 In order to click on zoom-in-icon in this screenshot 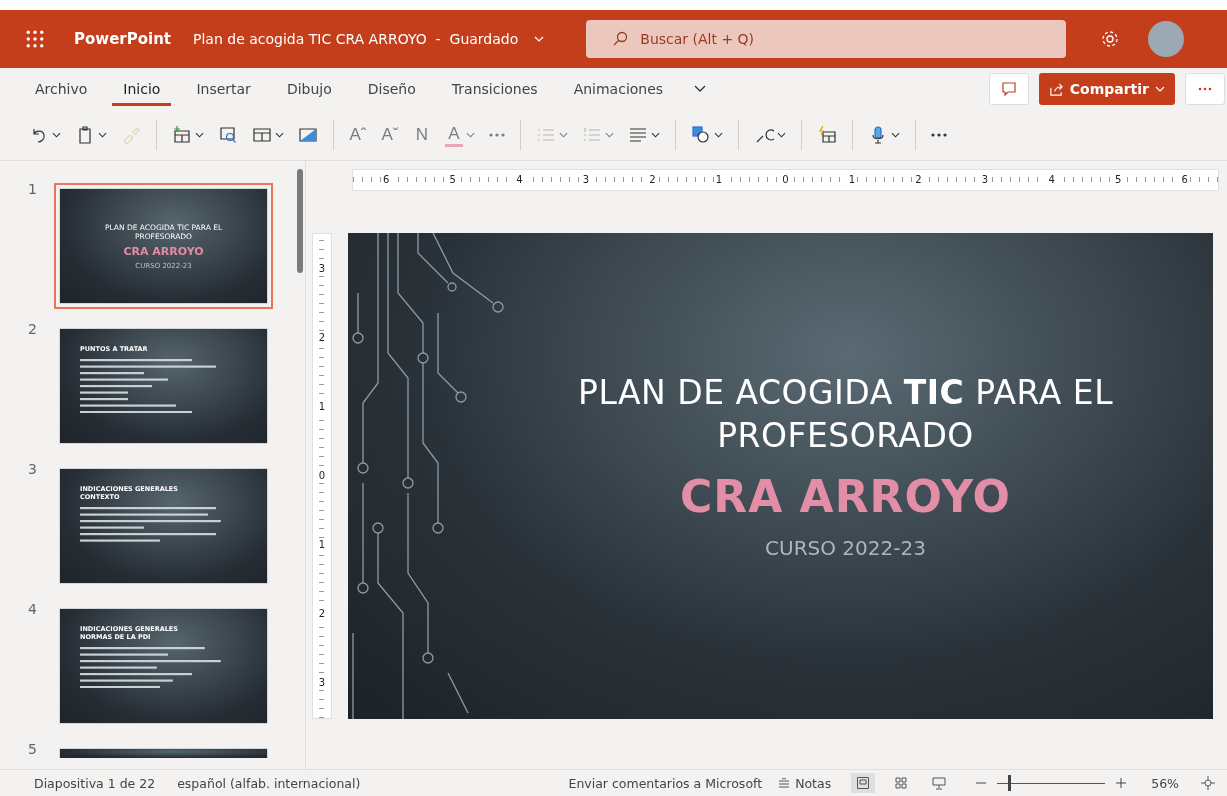, I will do `click(1121, 783)`.